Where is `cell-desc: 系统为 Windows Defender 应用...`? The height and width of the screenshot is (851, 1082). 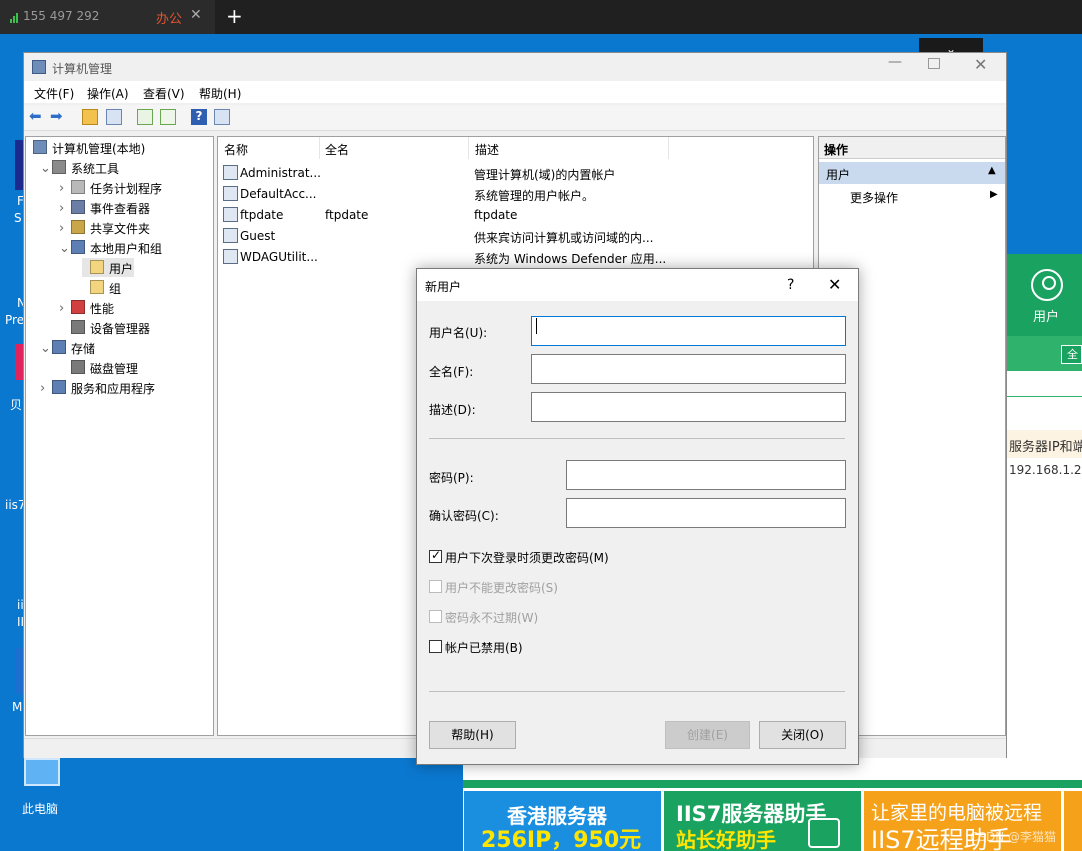 cell-desc: 系统为 Windows Defender 应用... is located at coordinates (570, 259).